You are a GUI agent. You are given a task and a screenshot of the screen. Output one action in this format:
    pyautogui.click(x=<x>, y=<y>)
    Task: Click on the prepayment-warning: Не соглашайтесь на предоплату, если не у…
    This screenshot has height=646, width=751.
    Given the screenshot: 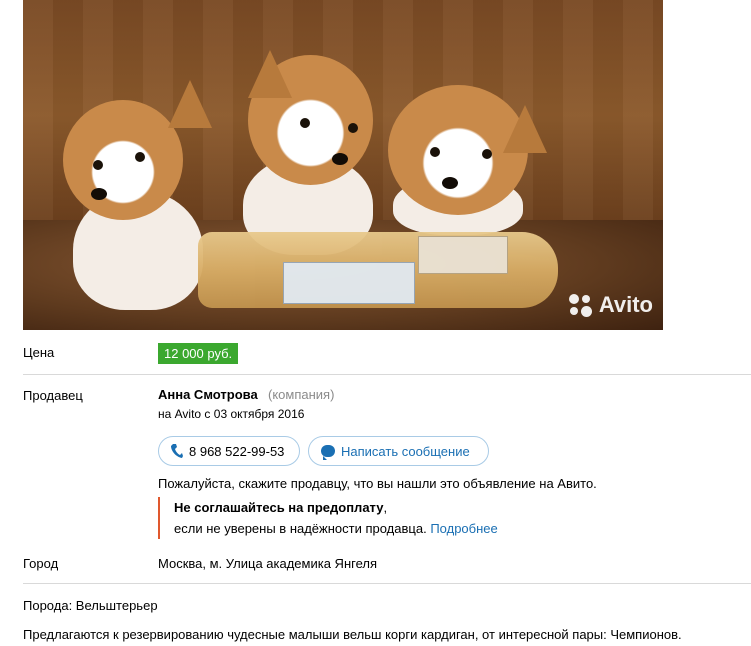 What is the action you would take?
    pyautogui.click(x=328, y=518)
    